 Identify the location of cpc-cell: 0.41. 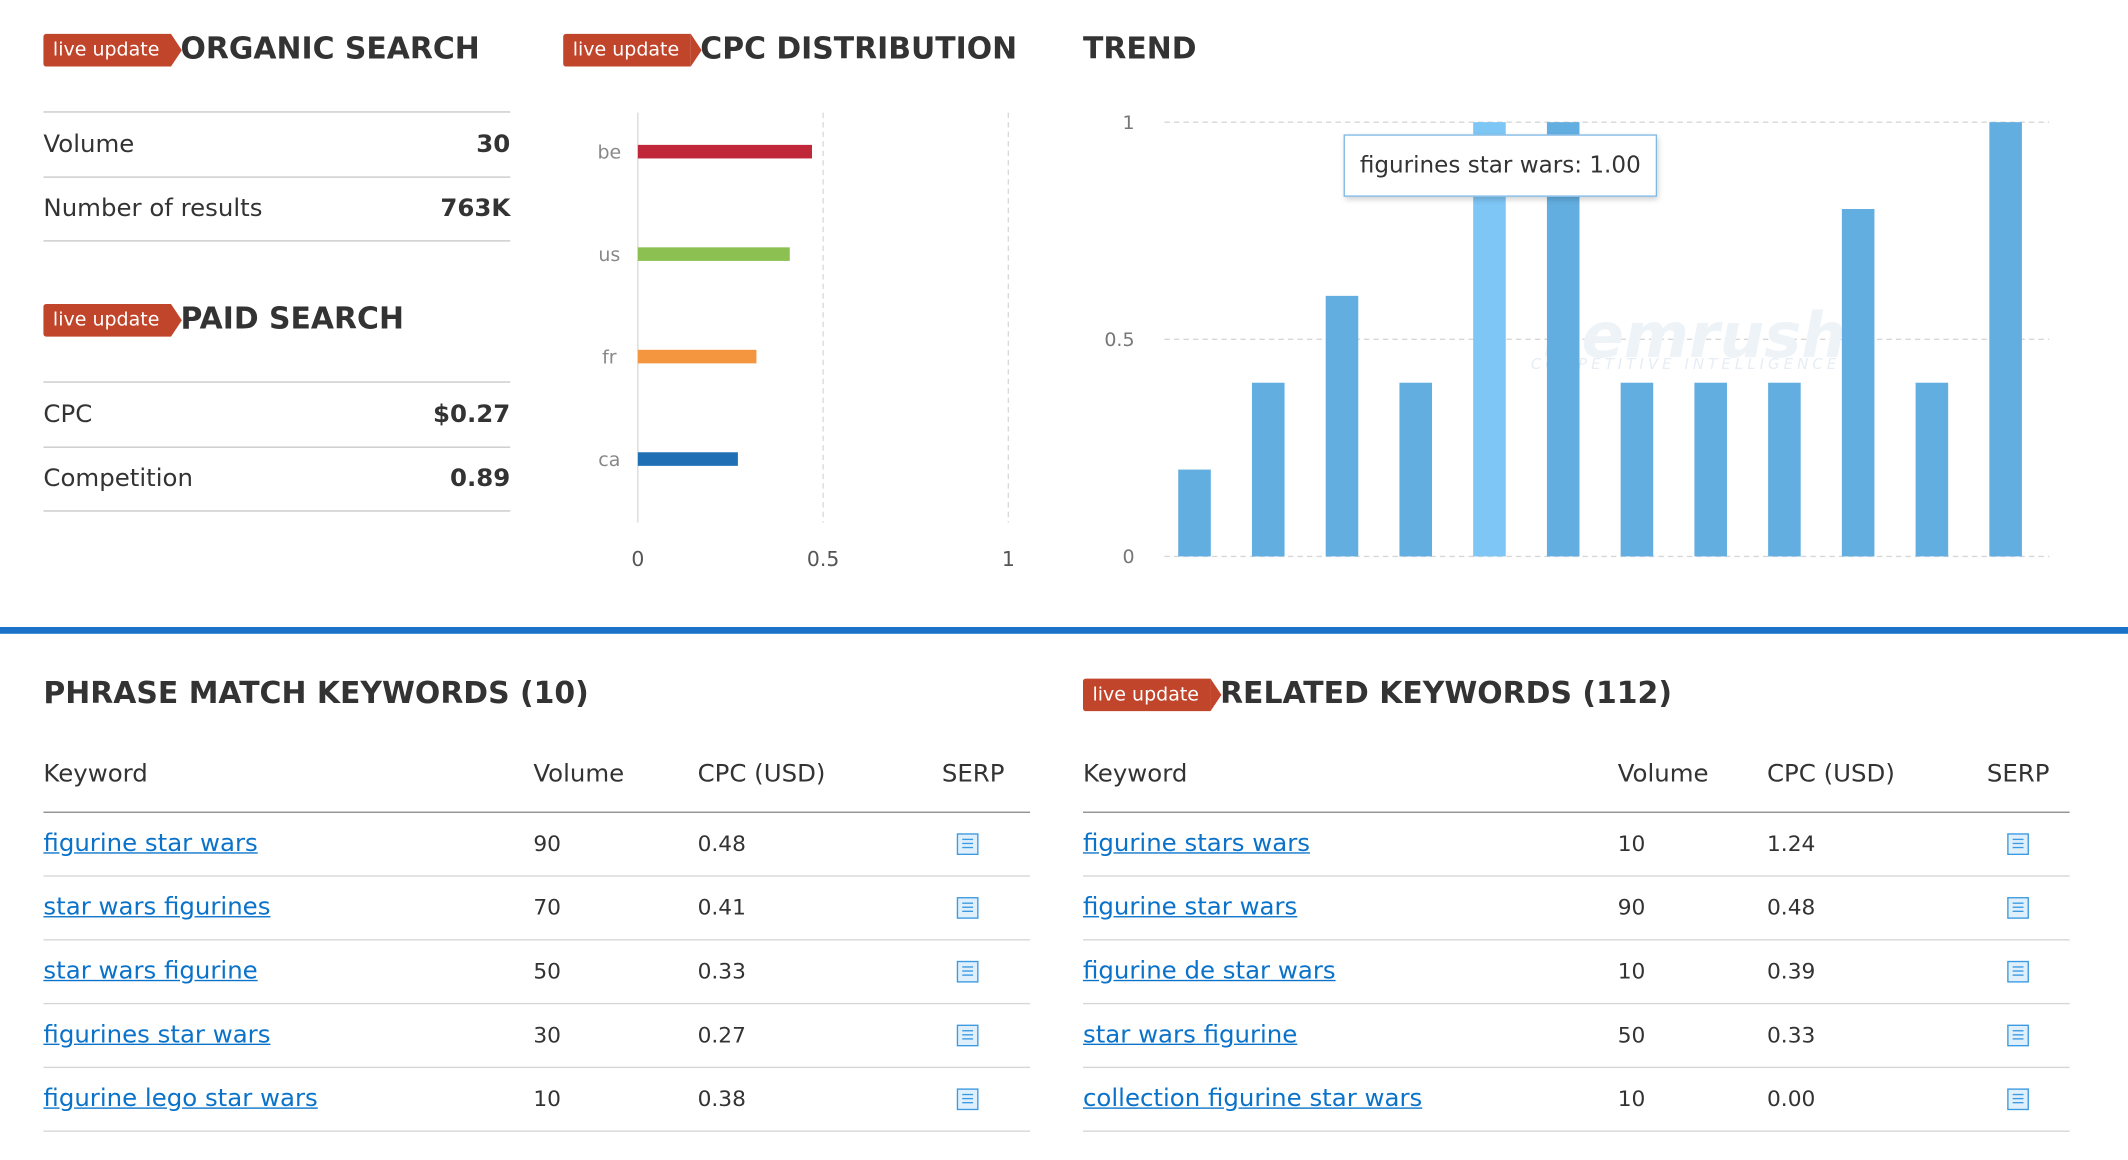
(721, 907).